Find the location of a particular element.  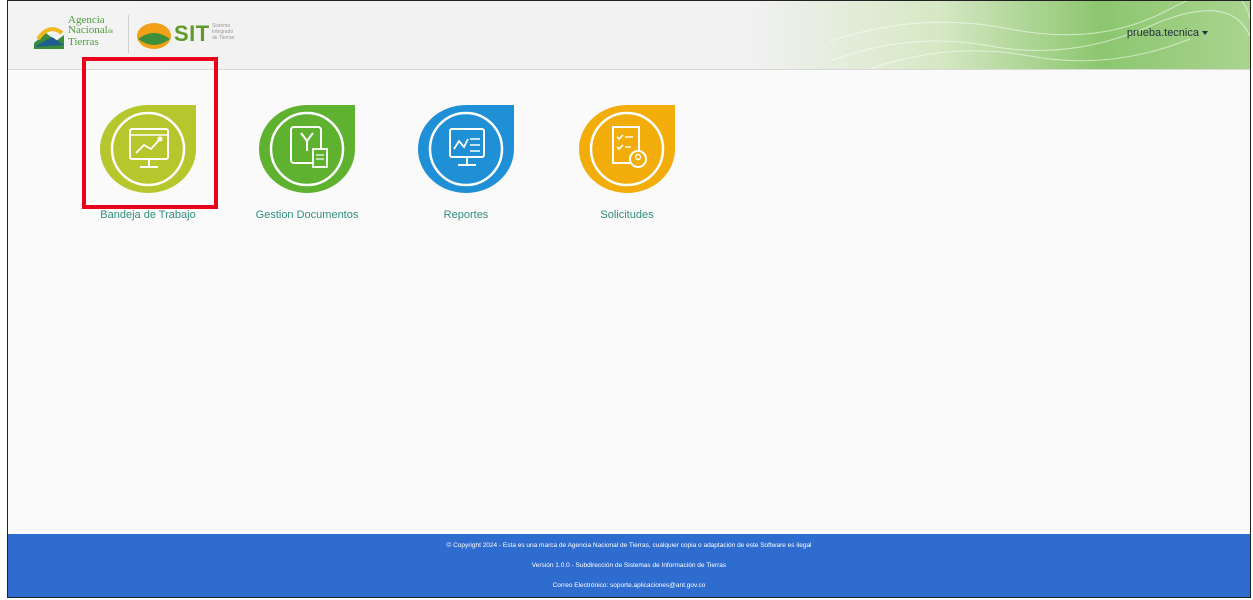

user-menu-dropdown: prueba.tecnica is located at coordinates (1167, 33).